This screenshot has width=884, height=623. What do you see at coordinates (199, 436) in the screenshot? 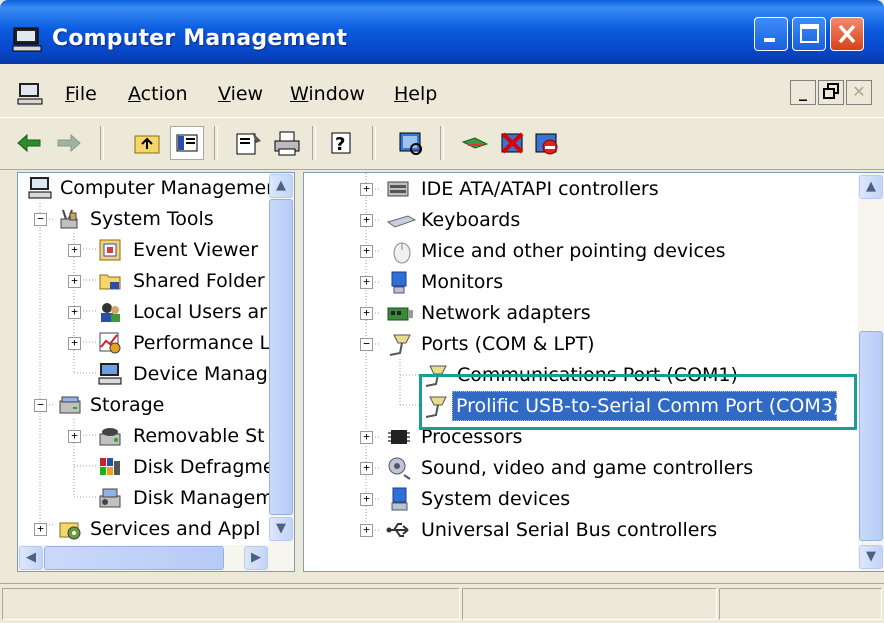
I see `tree-item-label: Removable St` at bounding box center [199, 436].